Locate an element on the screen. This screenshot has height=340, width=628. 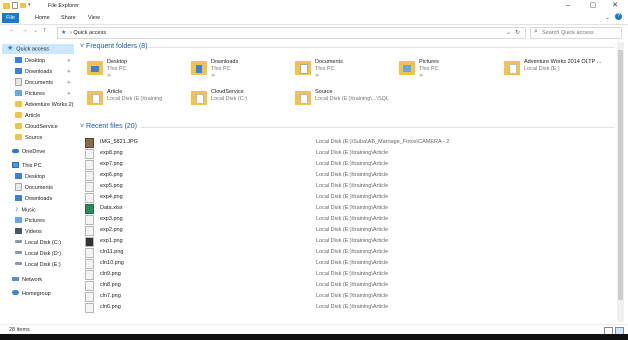
sidebar-item-pc-documents: Documents is located at coordinates (34, 187).